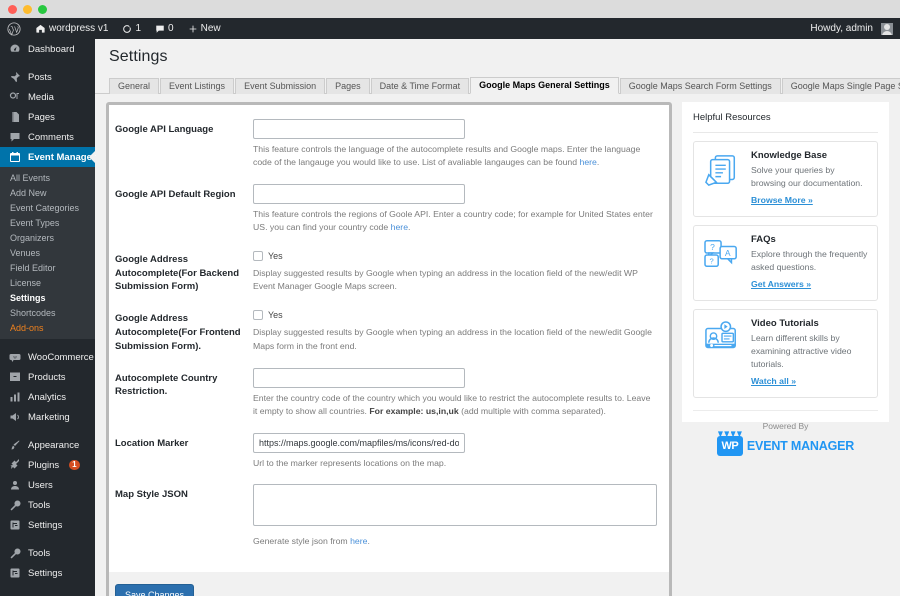  I want to click on submenu-item-settings: Settings, so click(47, 297).